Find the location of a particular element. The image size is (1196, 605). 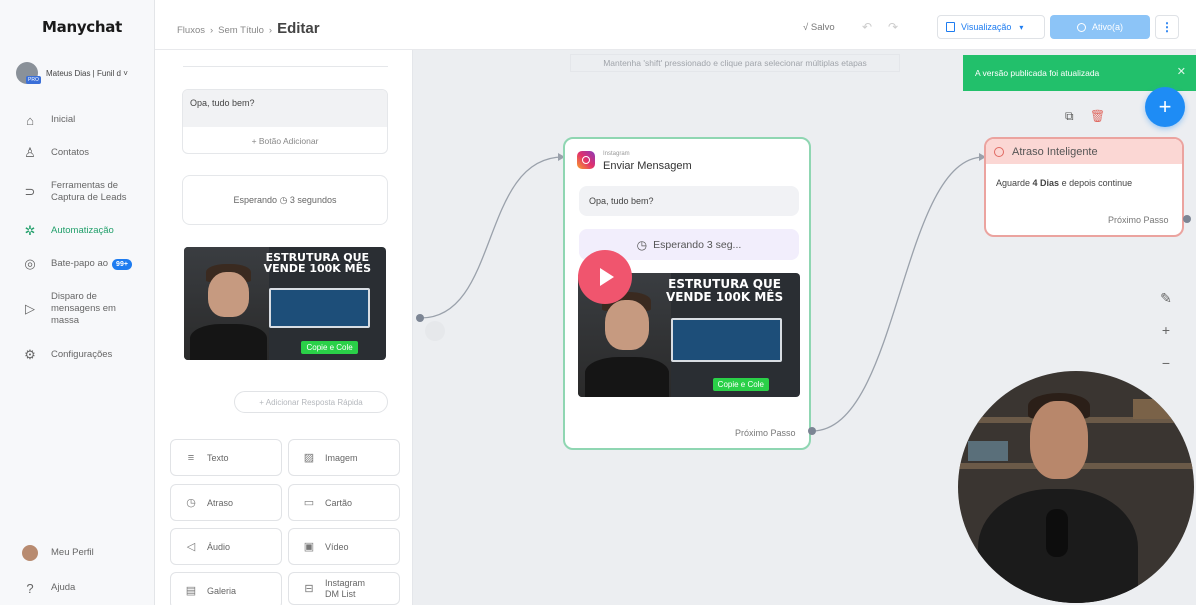

node-message: Opa, tudo bem? is located at coordinates (689, 201).